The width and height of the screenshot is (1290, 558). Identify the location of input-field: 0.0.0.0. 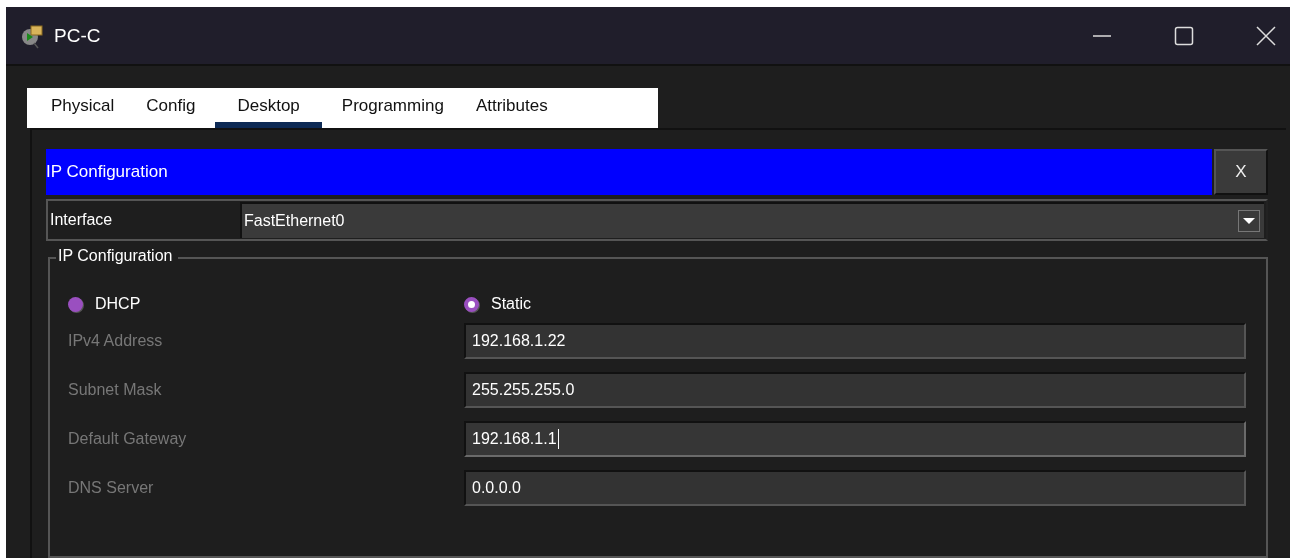
(855, 488).